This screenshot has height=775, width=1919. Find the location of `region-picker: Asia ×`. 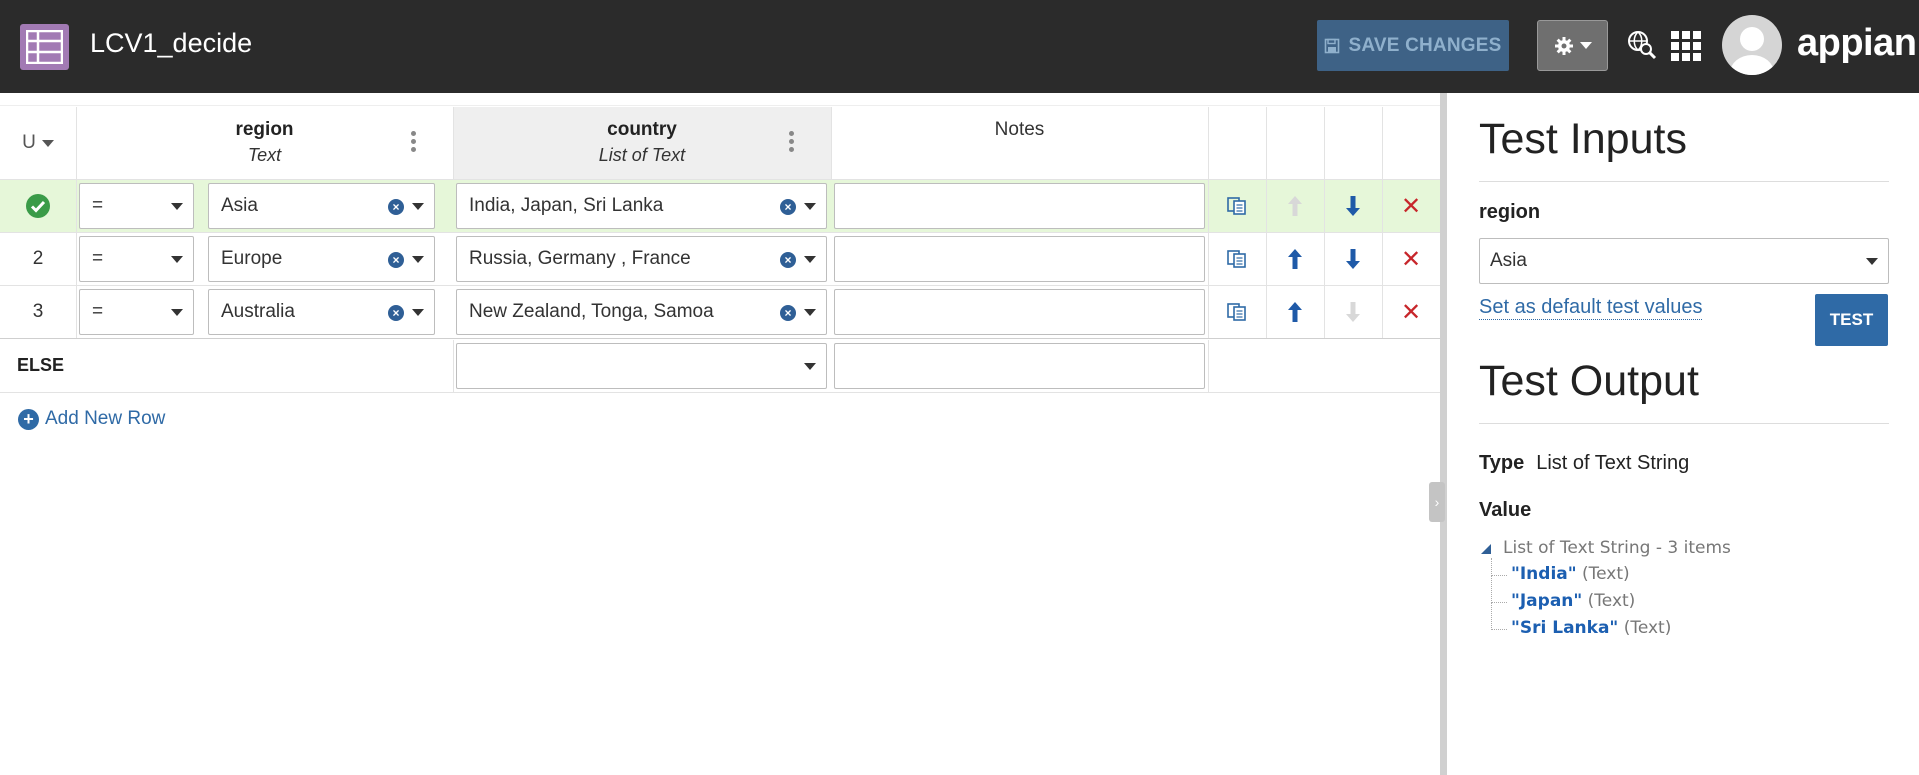

region-picker: Asia × is located at coordinates (321, 206).